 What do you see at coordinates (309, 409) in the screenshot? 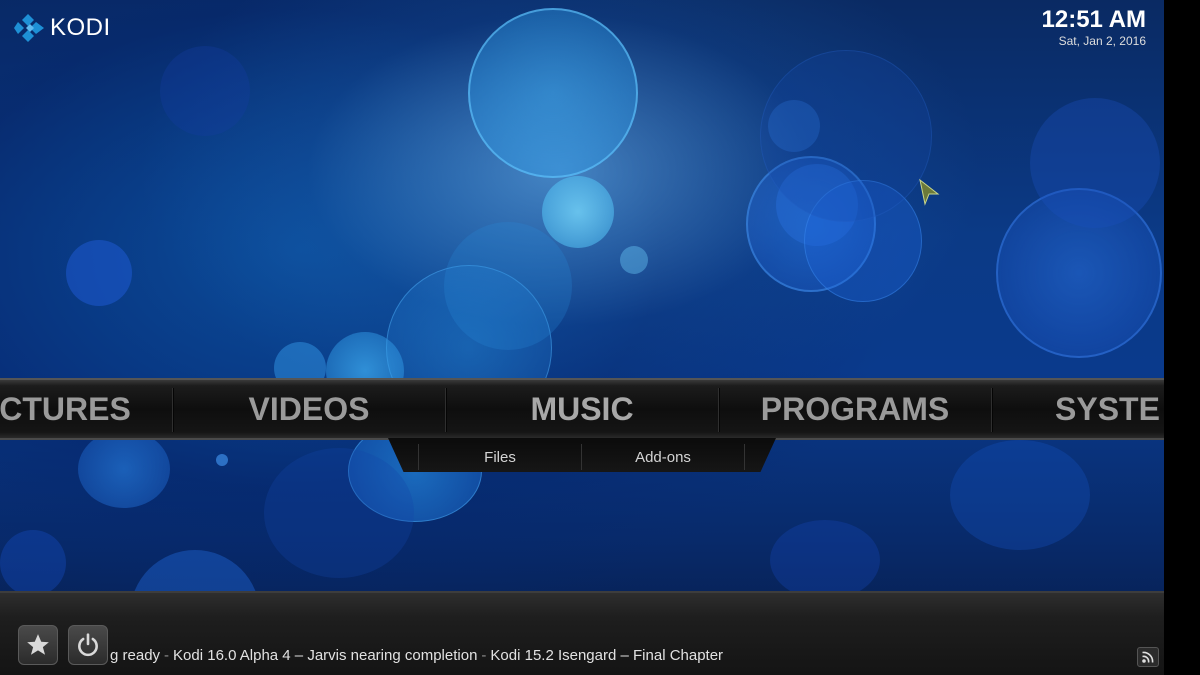
I see `menu-item-videos: VIDEOS` at bounding box center [309, 409].